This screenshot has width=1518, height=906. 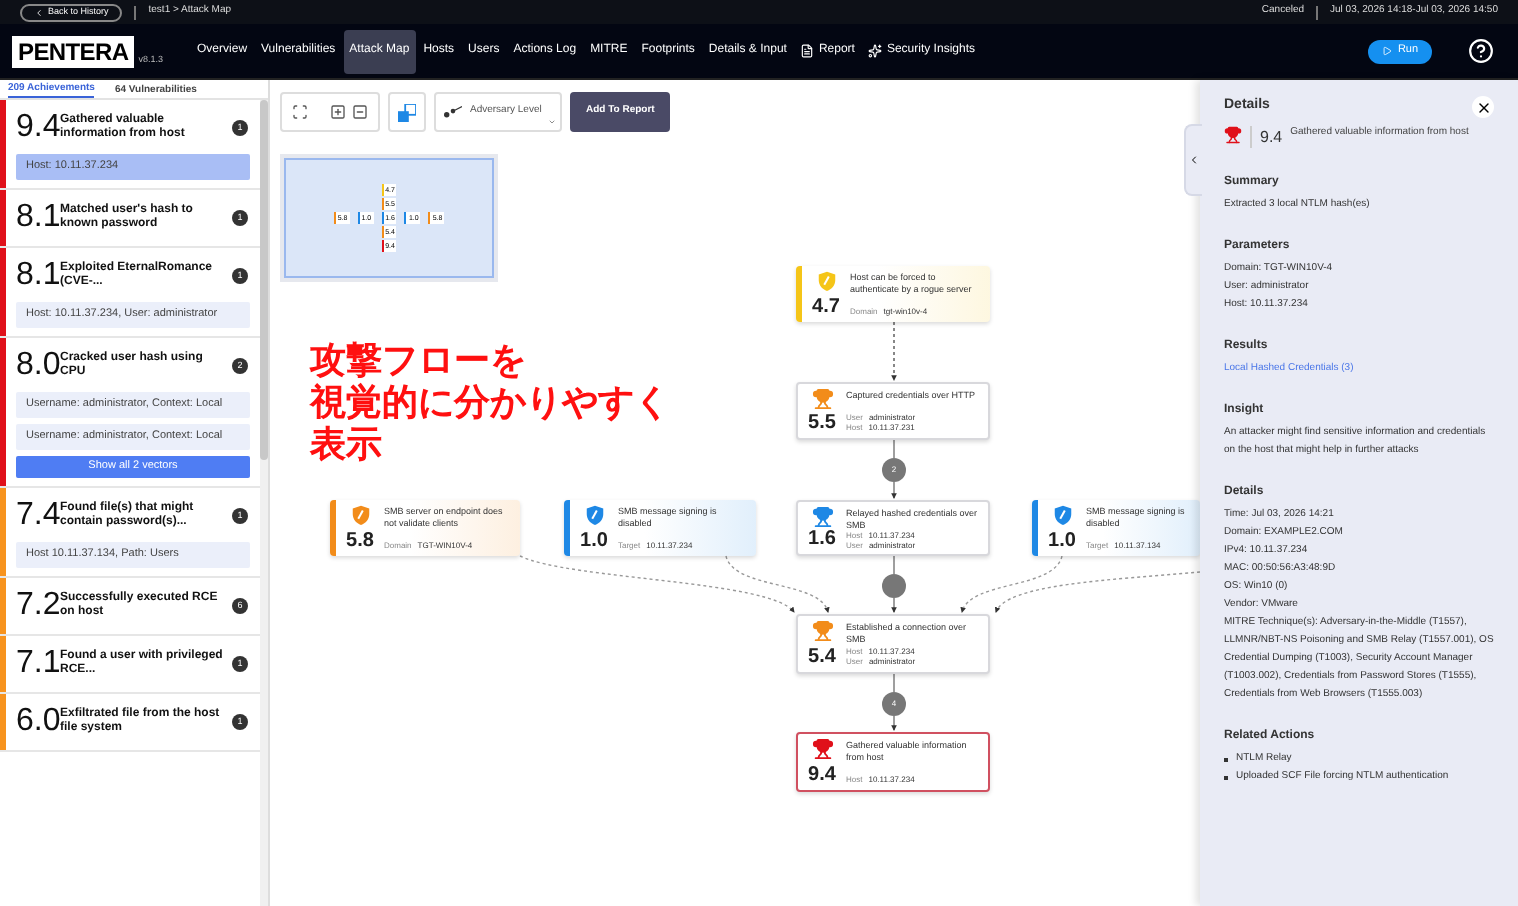 I want to click on node-score: 5.8, so click(x=360, y=542).